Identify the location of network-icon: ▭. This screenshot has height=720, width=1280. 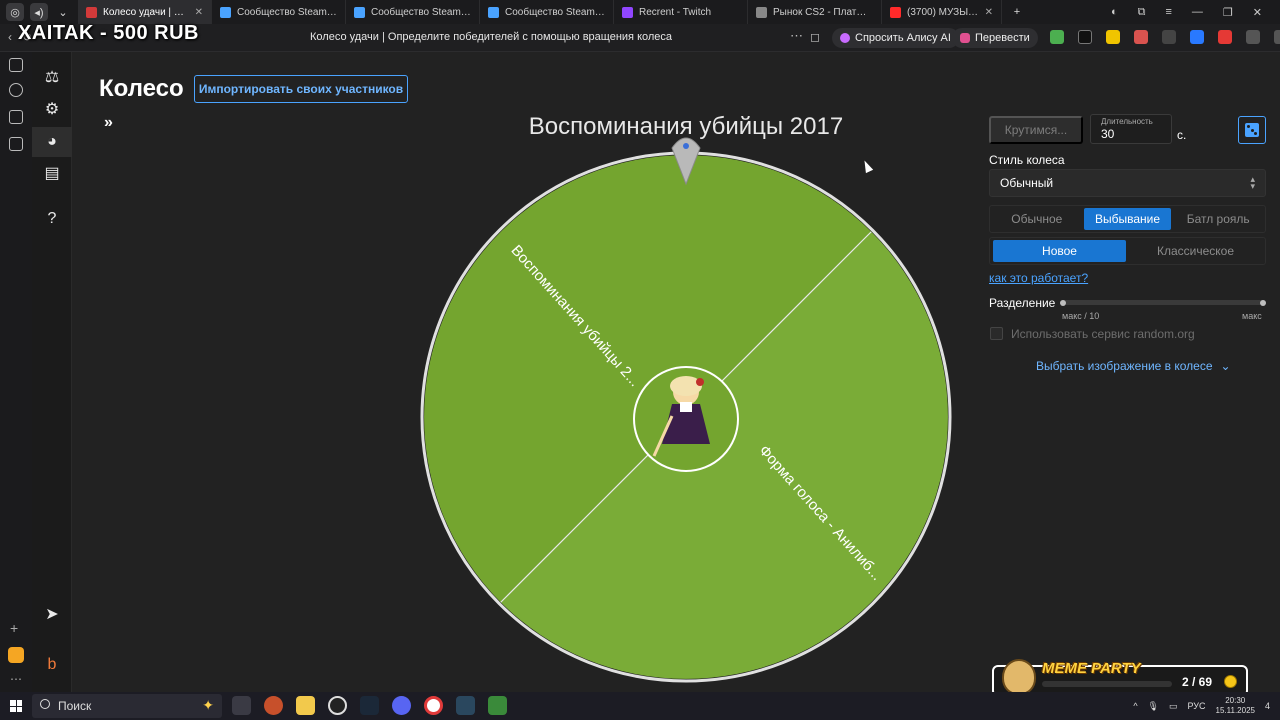
(1173, 706).